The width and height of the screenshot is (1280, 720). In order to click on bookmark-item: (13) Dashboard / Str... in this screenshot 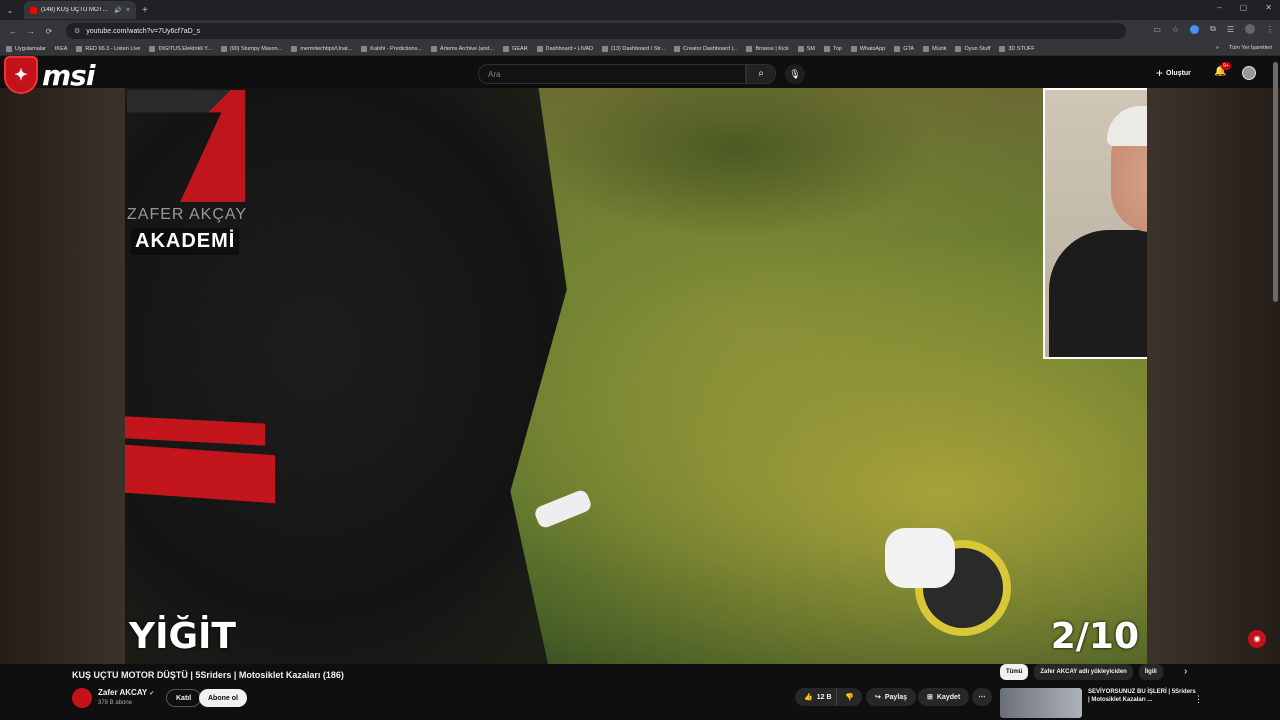, I will do `click(633, 48)`.